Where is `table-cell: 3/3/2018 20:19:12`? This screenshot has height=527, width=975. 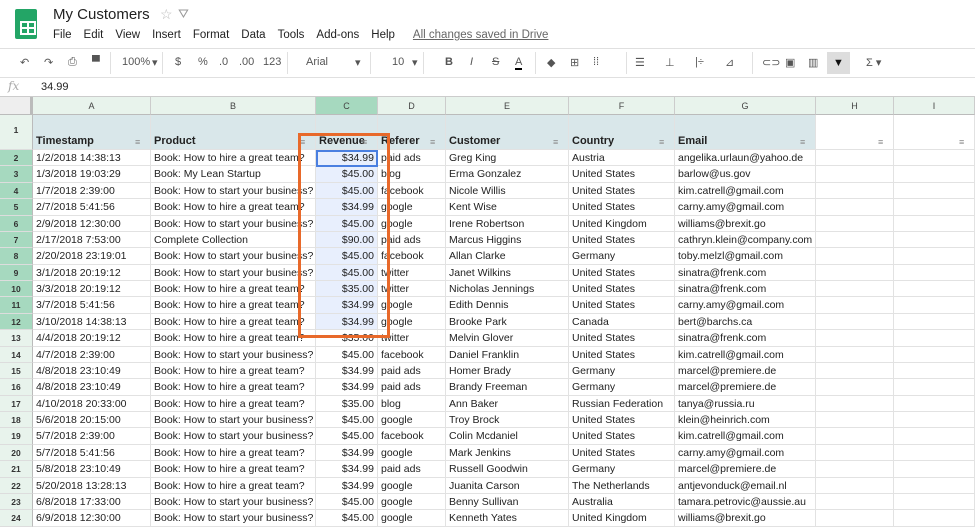 table-cell: 3/3/2018 20:19:12 is located at coordinates (92, 289).